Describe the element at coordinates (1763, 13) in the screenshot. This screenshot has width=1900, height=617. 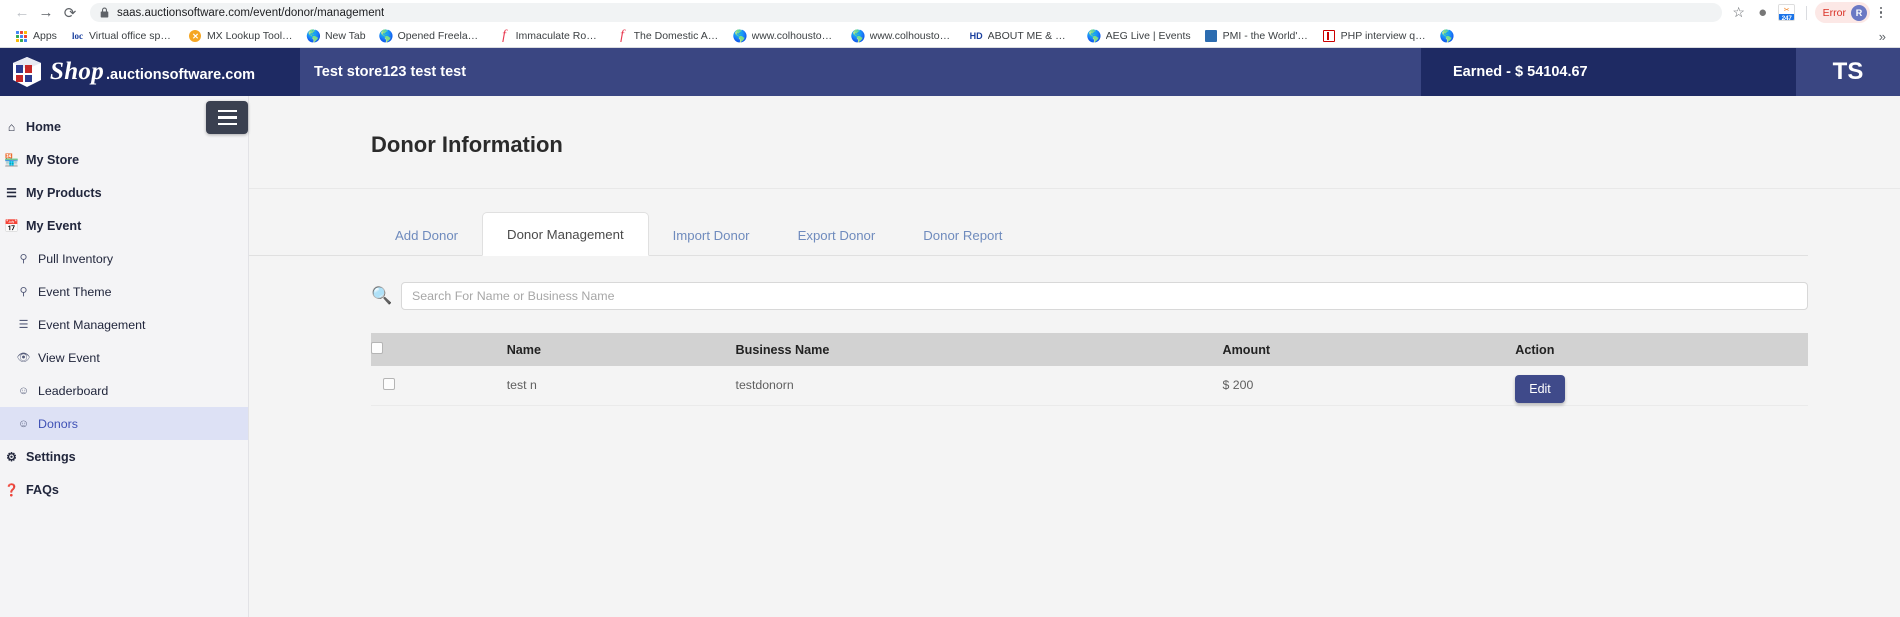
I see `extension-circle-icon: ●` at that location.